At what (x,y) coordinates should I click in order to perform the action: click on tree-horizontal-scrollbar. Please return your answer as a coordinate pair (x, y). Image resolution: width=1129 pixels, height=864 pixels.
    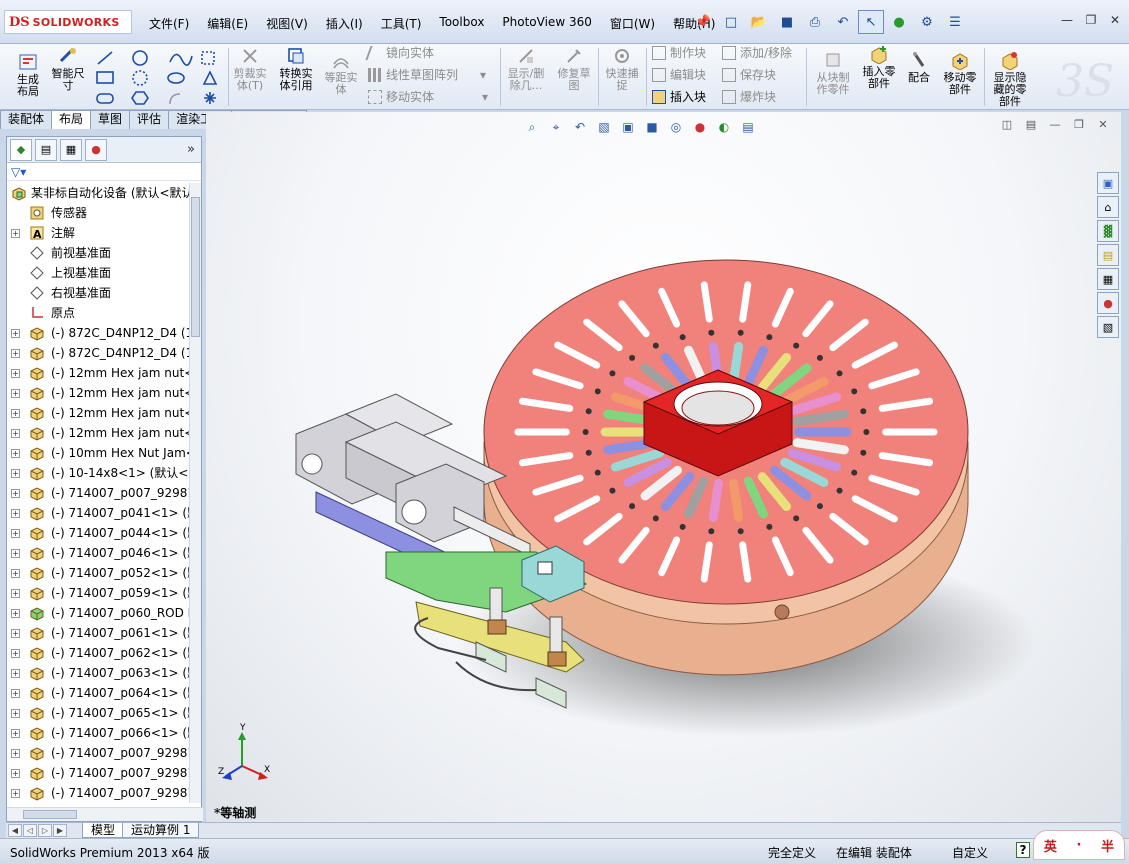
    Looking at the image, I should click on (105, 814).